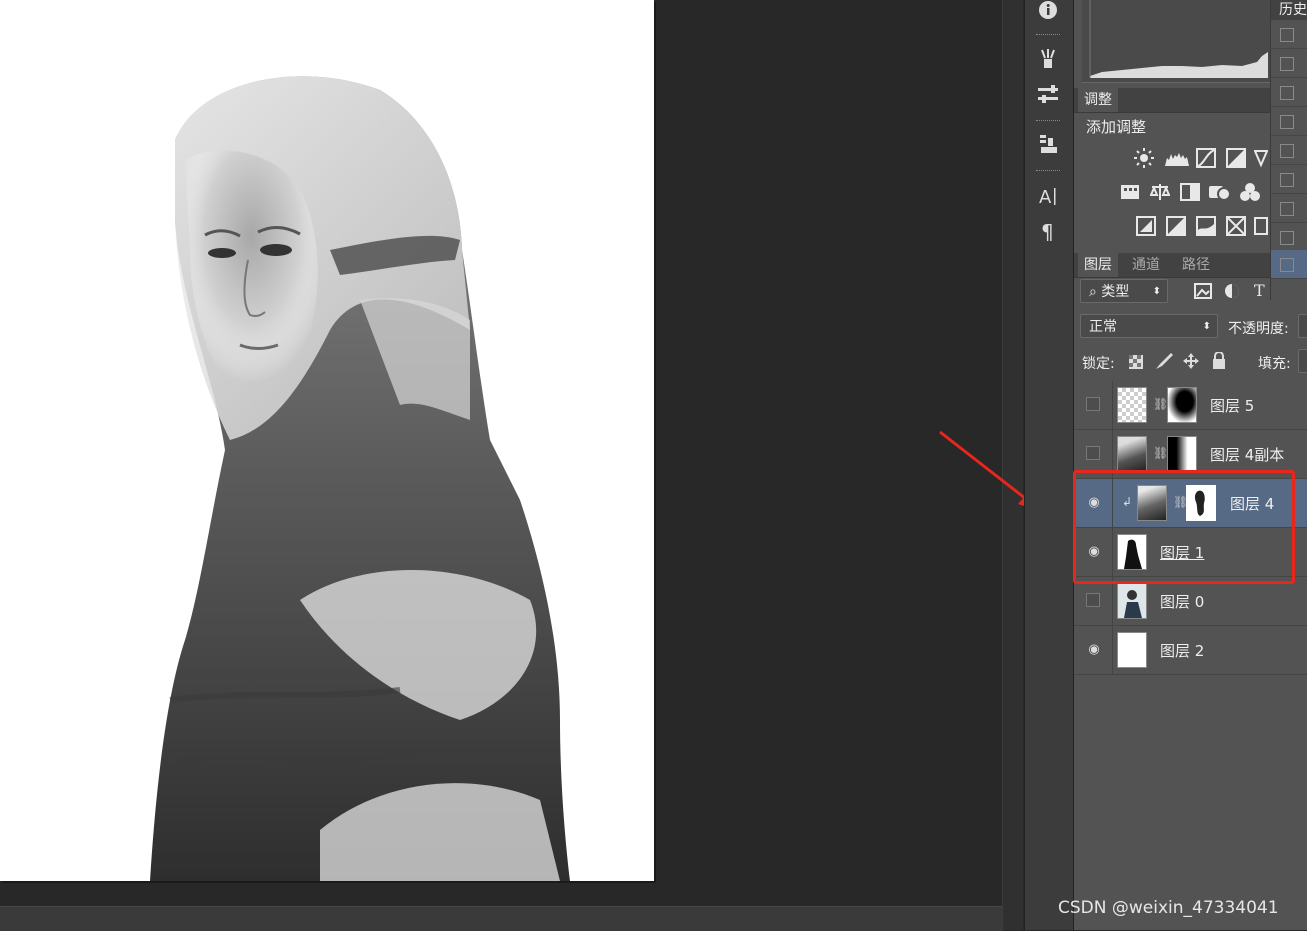 The height and width of the screenshot is (931, 1307). Describe the element at coordinates (1258, 329) in the screenshot. I see `opacity-label: 不透明度:` at that location.